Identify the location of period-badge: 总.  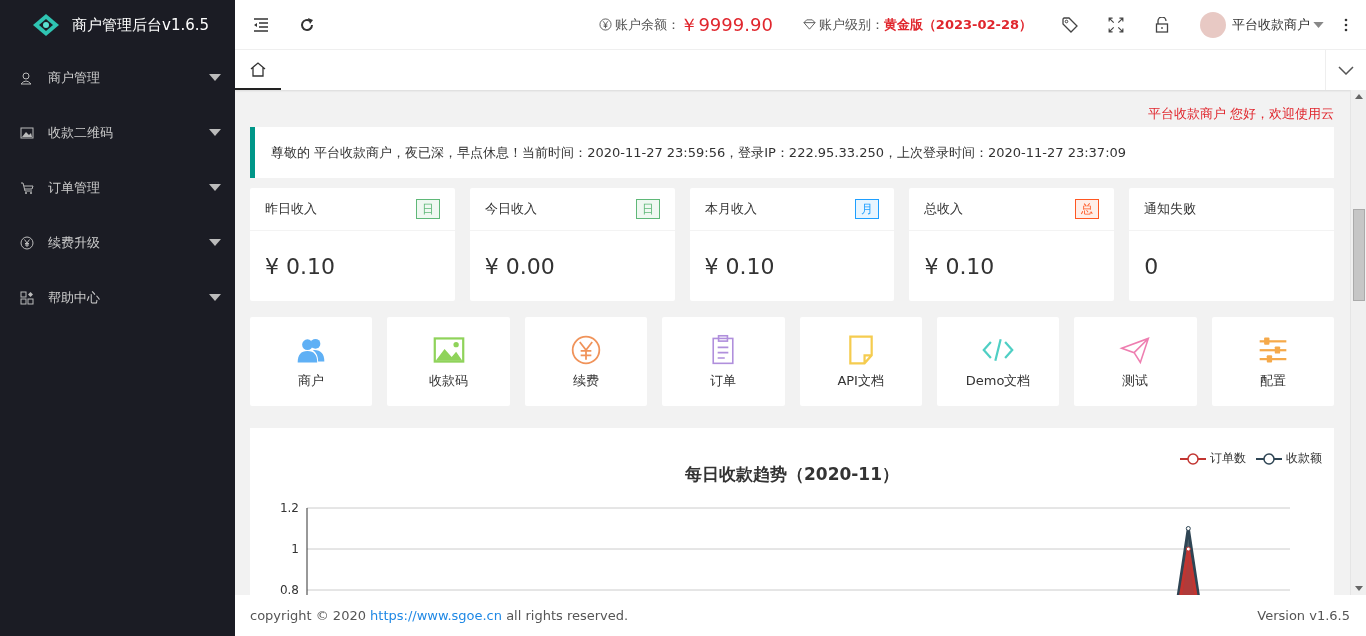
(1087, 209).